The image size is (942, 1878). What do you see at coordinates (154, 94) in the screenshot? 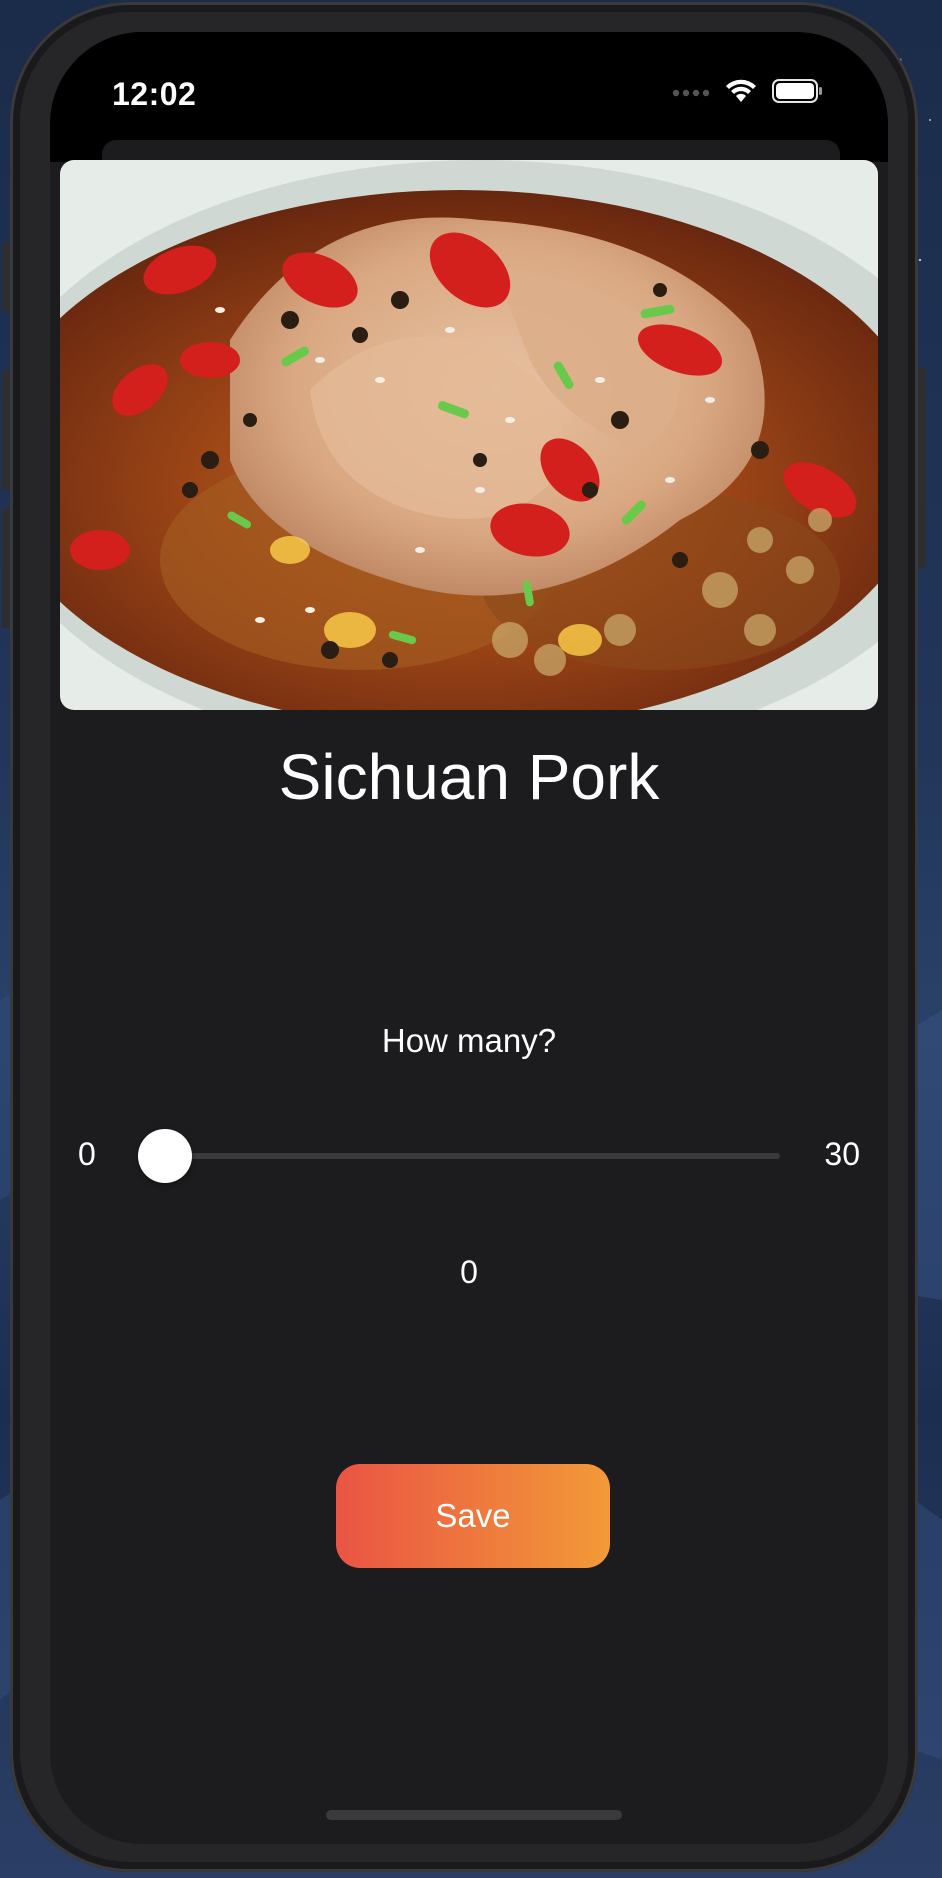
I see `status-time: 12:02` at bounding box center [154, 94].